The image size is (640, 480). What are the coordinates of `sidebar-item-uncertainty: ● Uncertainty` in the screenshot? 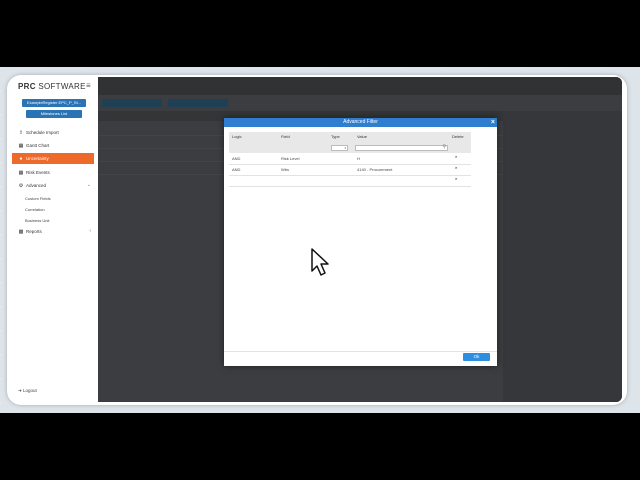 It's located at (53, 158).